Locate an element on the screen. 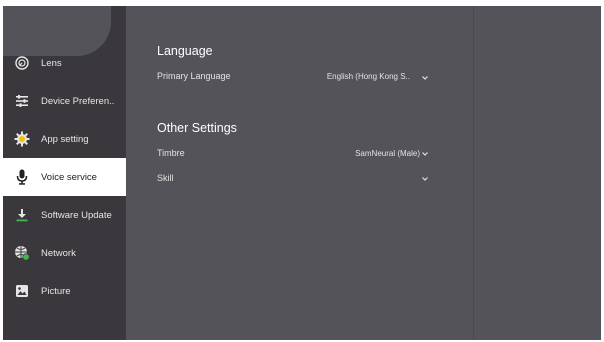 The width and height of the screenshot is (604, 342). primary-language-value: English (Hong Kong S.. is located at coordinates (368, 76).